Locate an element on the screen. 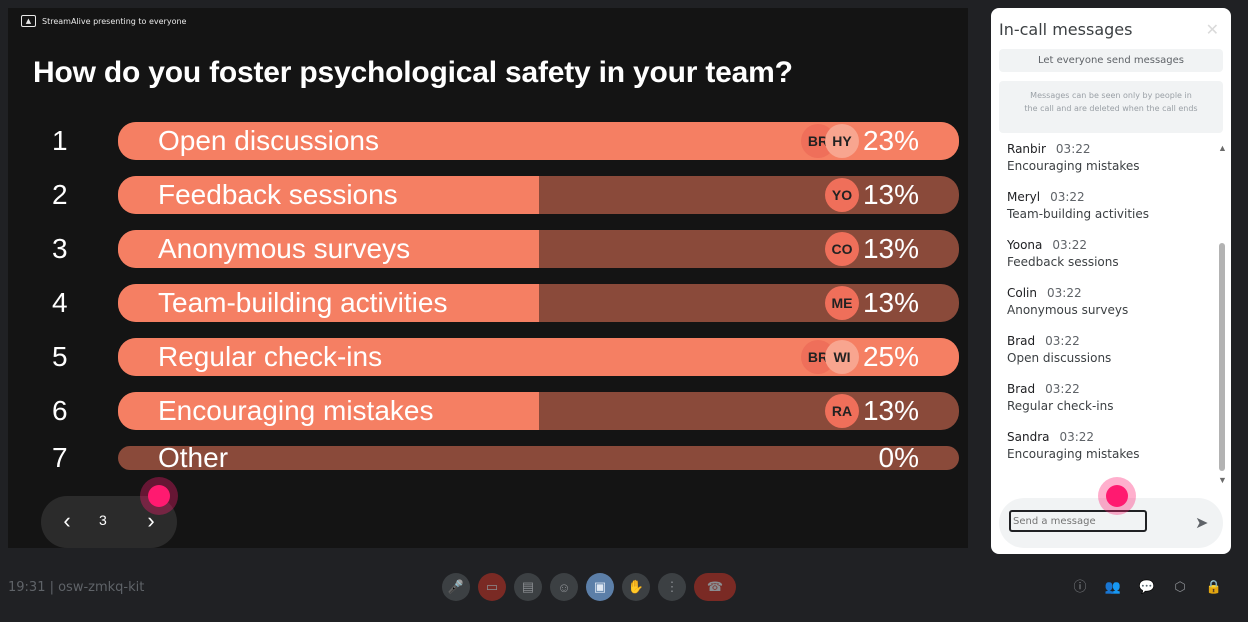 The width and height of the screenshot is (1248, 622). info-icon: ⓘ is located at coordinates (1080, 587).